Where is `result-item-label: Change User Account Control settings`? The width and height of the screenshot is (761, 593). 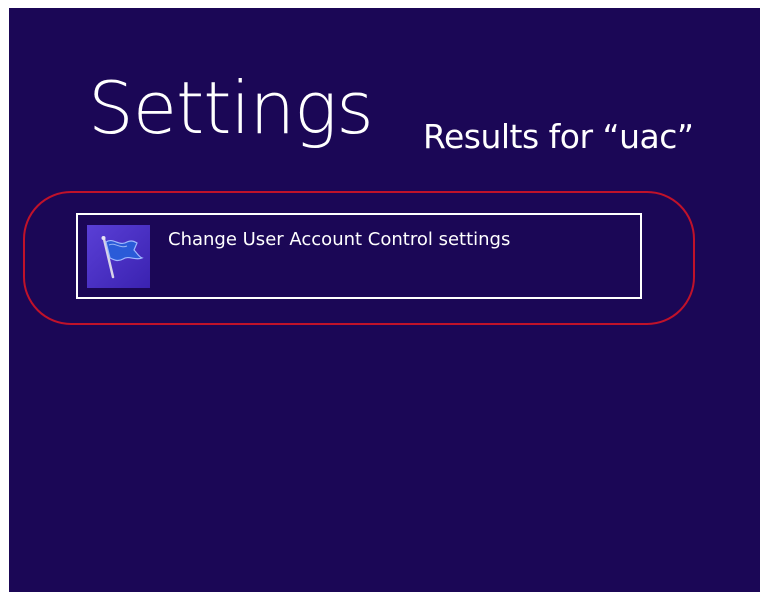
result-item-label: Change User Account Control settings is located at coordinates (339, 239).